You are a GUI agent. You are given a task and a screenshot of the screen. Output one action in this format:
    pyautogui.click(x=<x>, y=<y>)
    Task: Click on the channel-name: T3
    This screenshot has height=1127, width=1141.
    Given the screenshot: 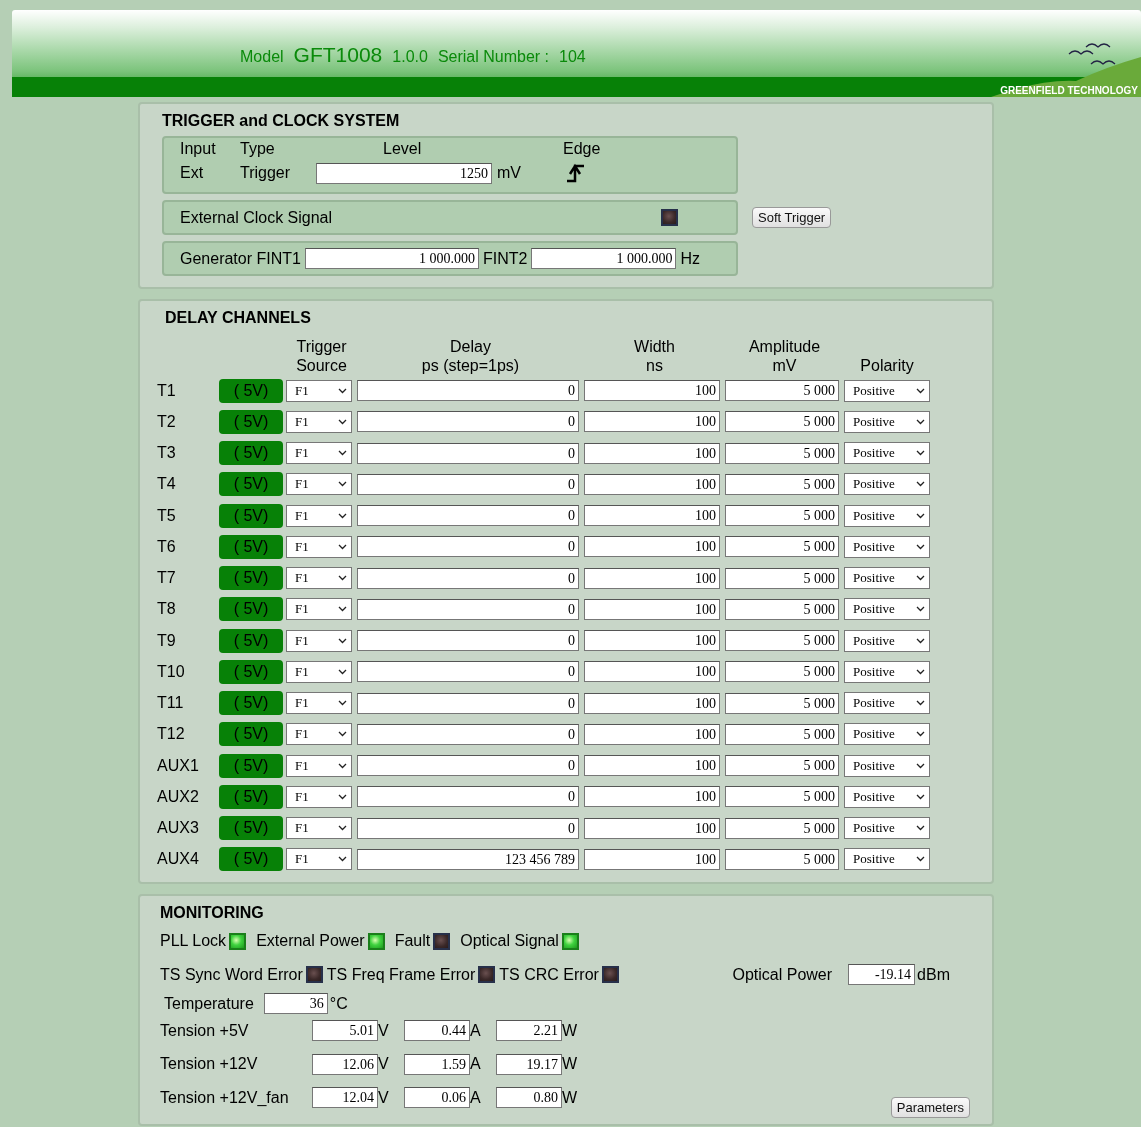 What is the action you would take?
    pyautogui.click(x=166, y=453)
    